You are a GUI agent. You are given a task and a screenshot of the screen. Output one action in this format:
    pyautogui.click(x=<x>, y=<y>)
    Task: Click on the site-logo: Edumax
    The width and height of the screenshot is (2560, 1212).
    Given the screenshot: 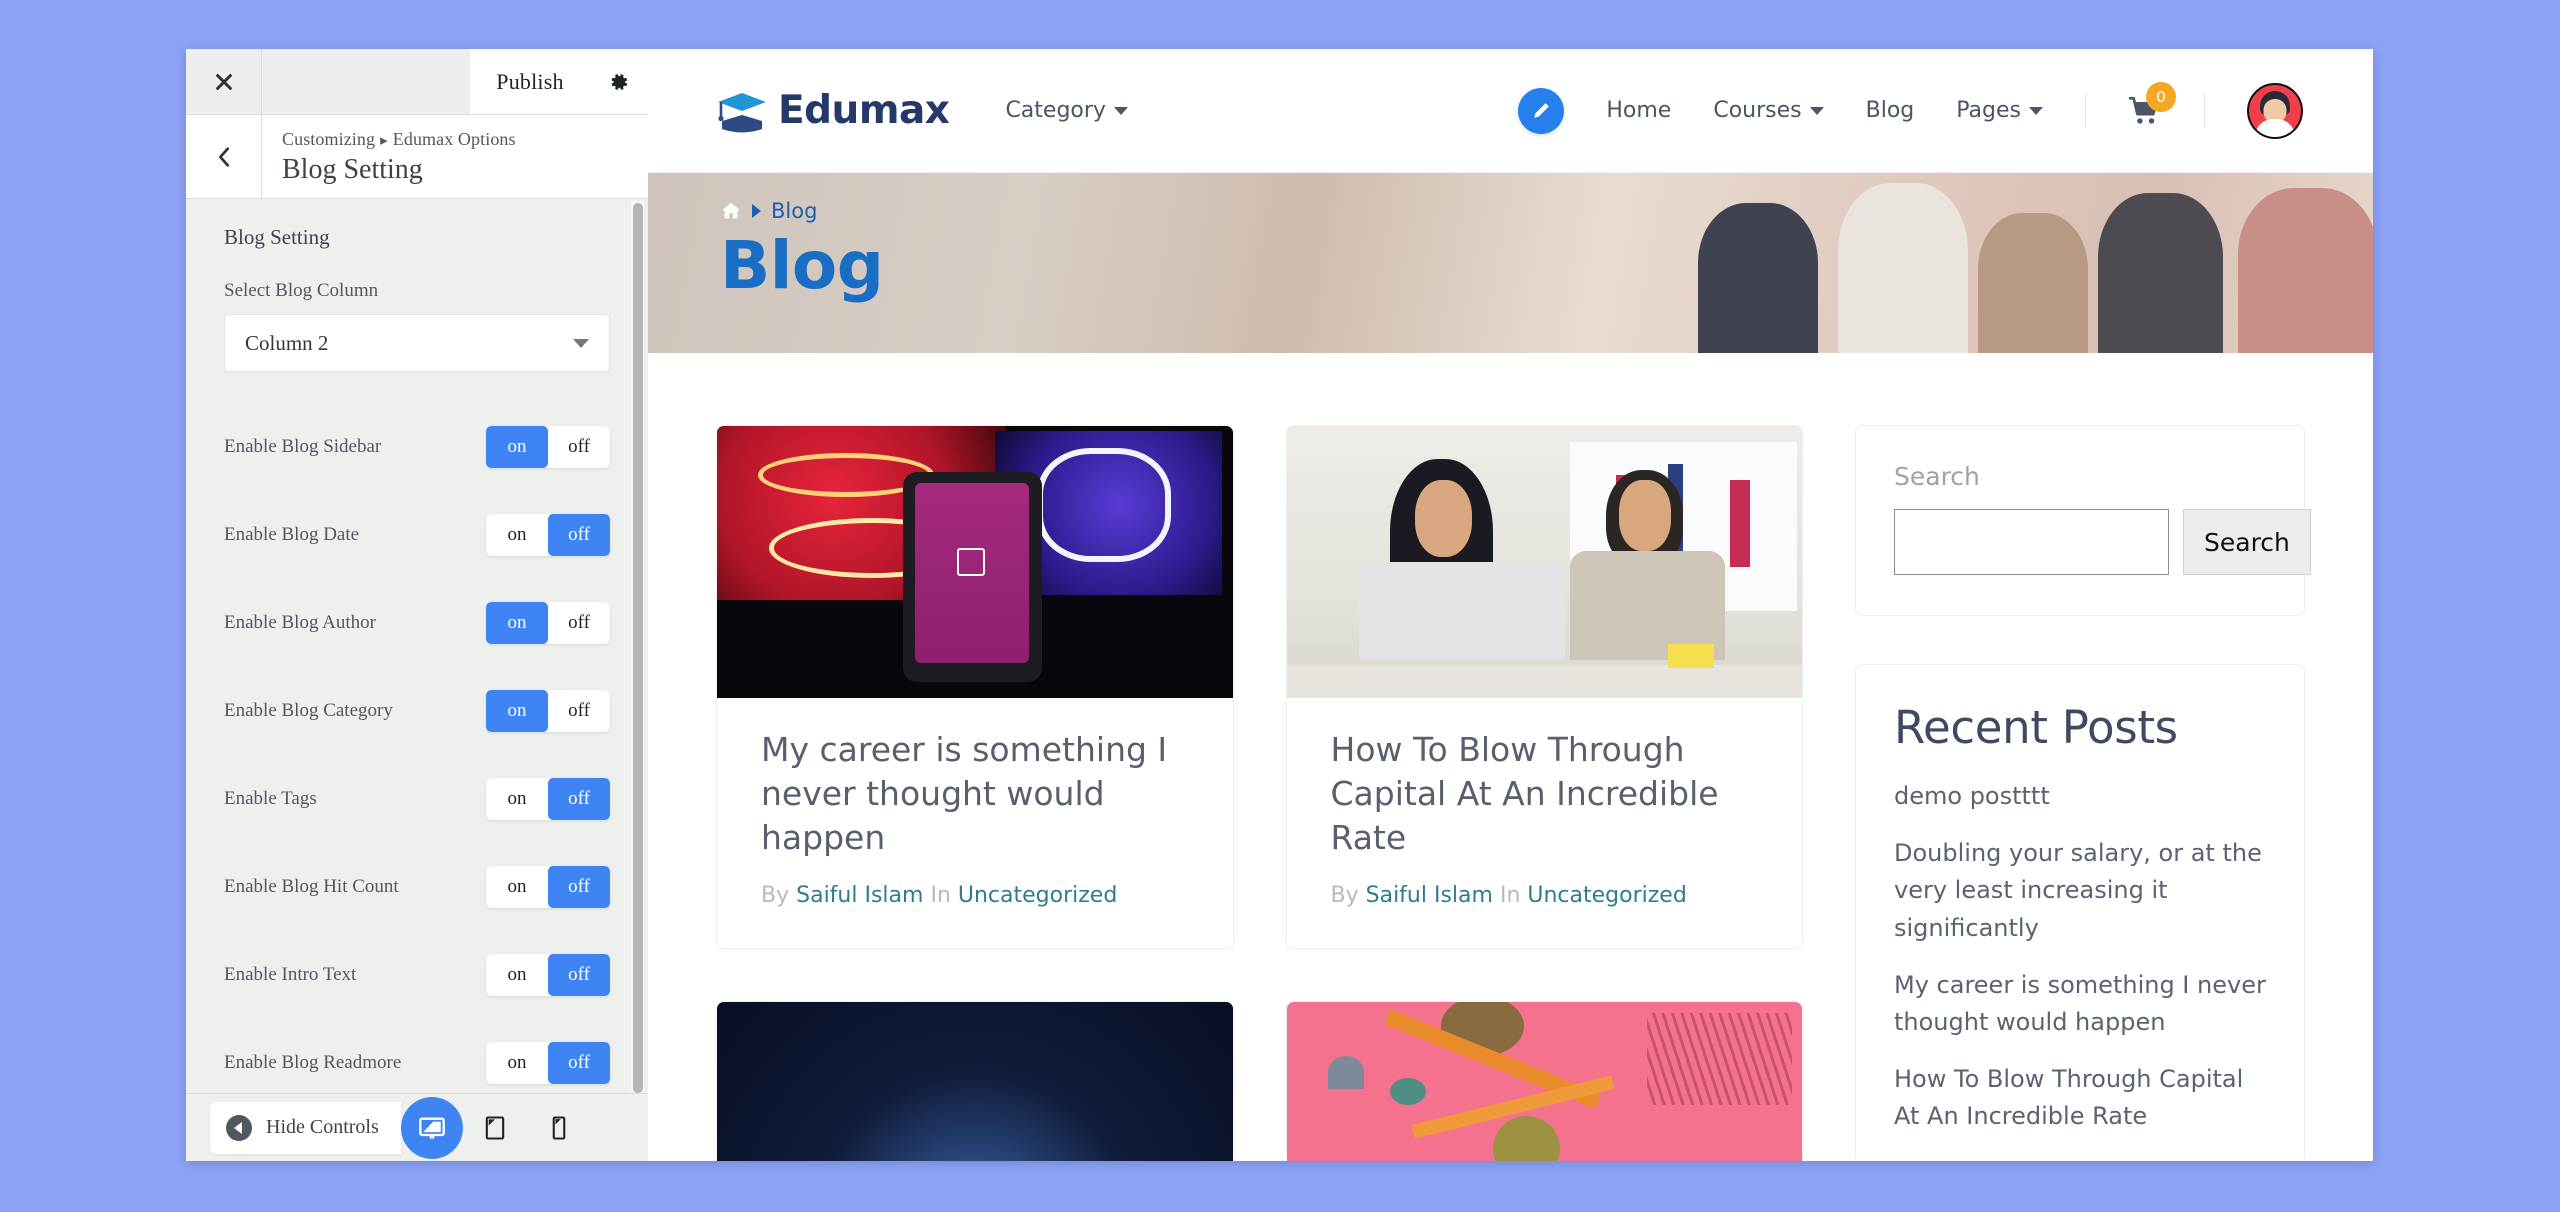 What is the action you would take?
    pyautogui.click(x=833, y=110)
    